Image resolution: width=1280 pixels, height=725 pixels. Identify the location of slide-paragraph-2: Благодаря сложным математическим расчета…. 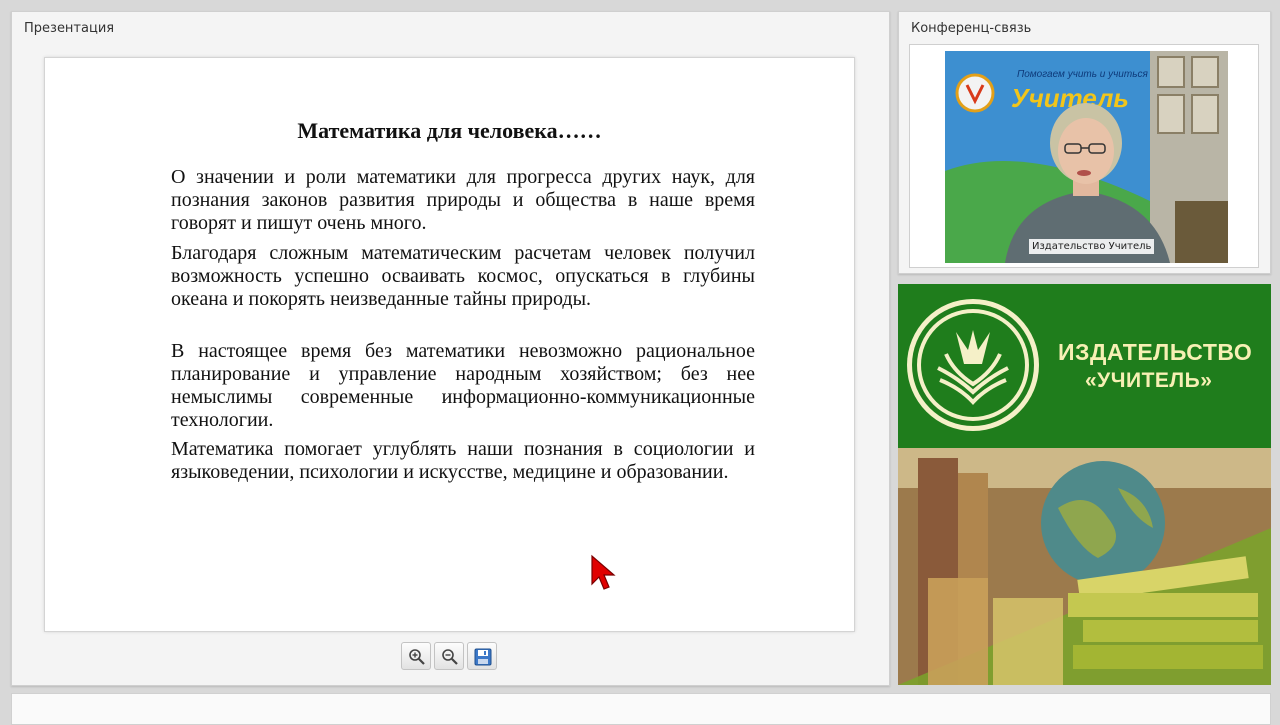
(463, 276).